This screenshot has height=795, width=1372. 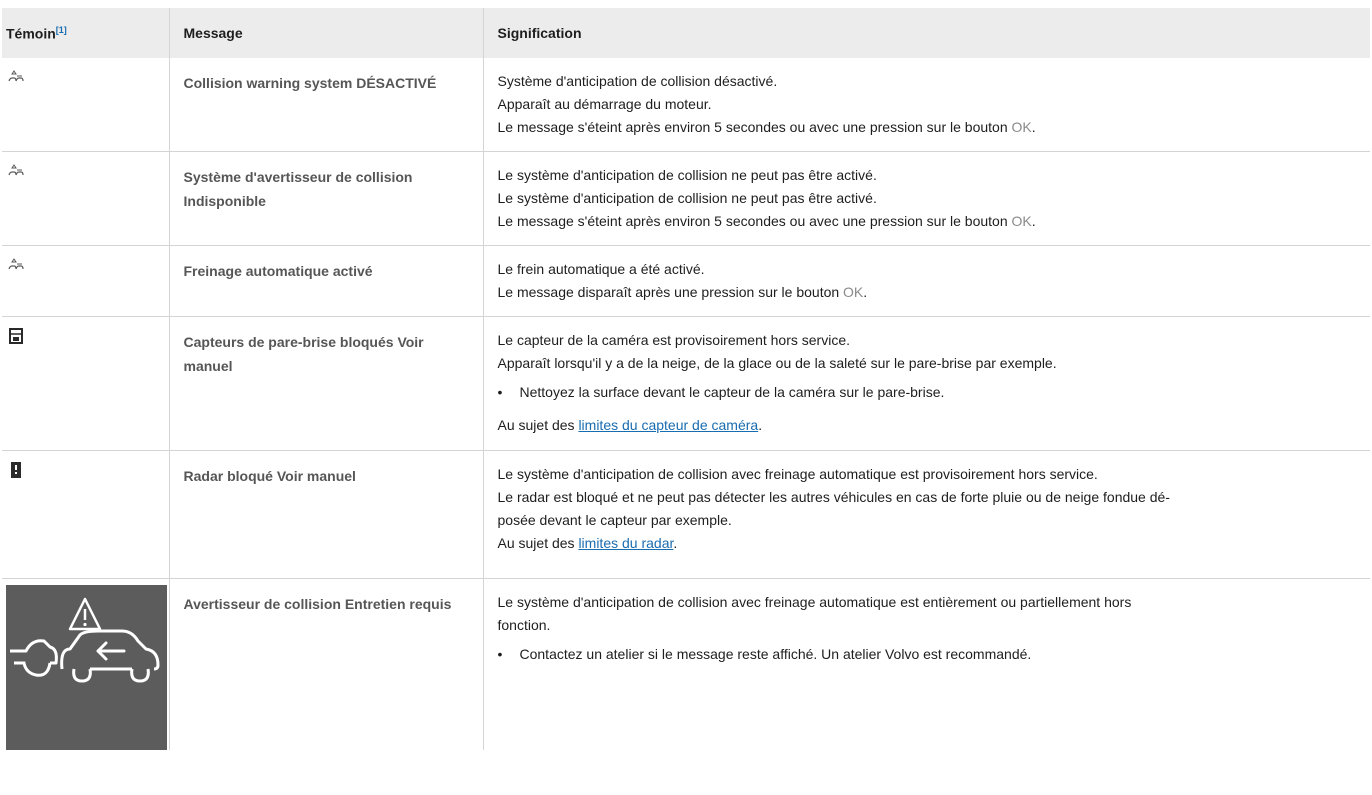 I want to click on description-line: fonction., so click(x=524, y=625).